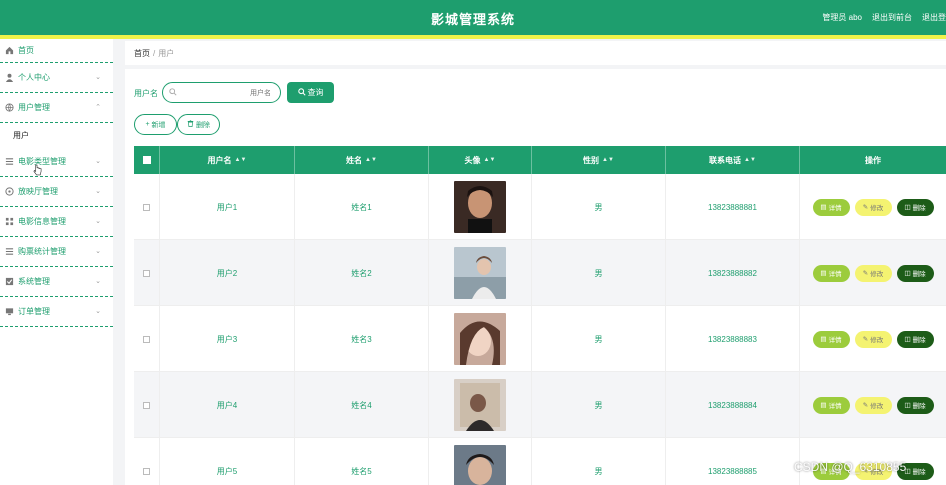 The height and width of the screenshot is (485, 946). I want to click on table-row: 用户1 姓名1 男 13823888881 ▤ 详情 ✎ 修改 ◫ 删除, so click(540, 207).